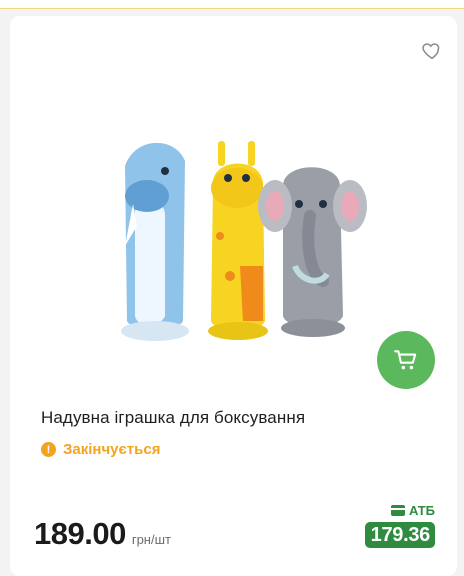 The height and width of the screenshot is (576, 464). I want to click on product-title: Надувна іграшка для боксування, so click(239, 418).